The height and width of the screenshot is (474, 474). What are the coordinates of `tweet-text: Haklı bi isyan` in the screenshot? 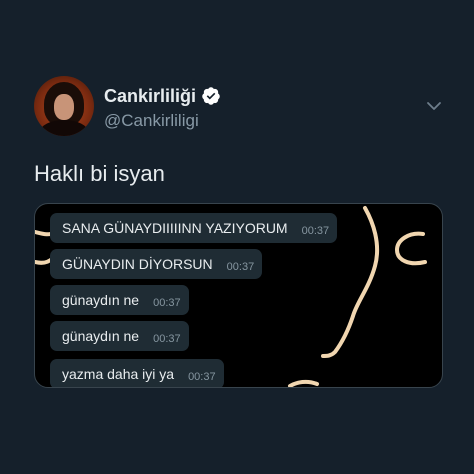 It's located at (99, 173).